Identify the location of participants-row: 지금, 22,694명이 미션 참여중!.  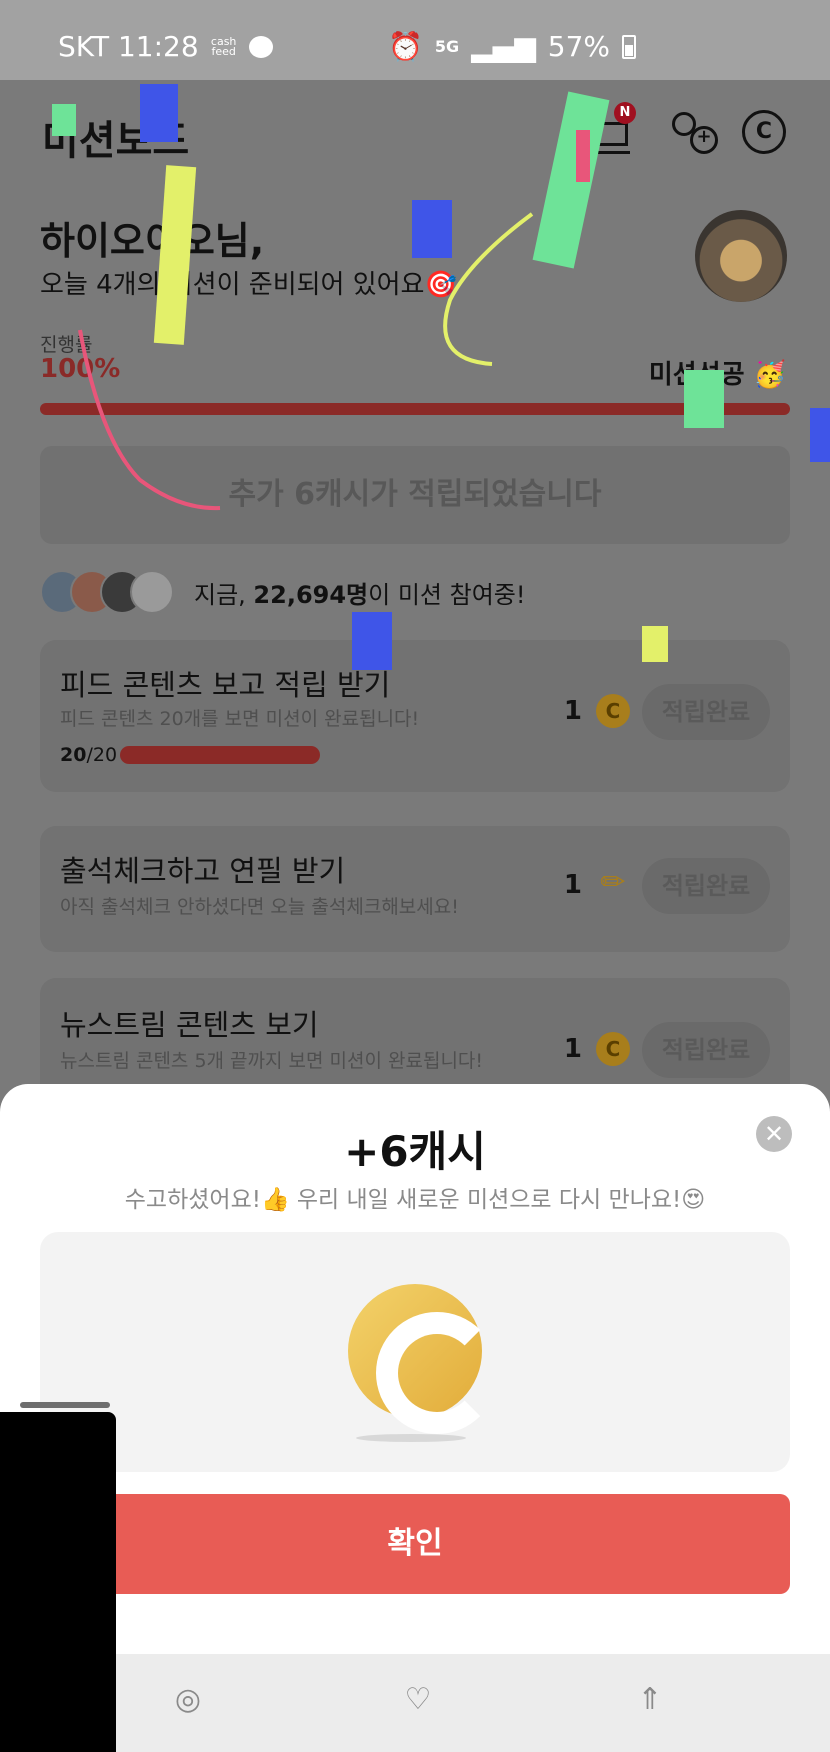
(282, 592).